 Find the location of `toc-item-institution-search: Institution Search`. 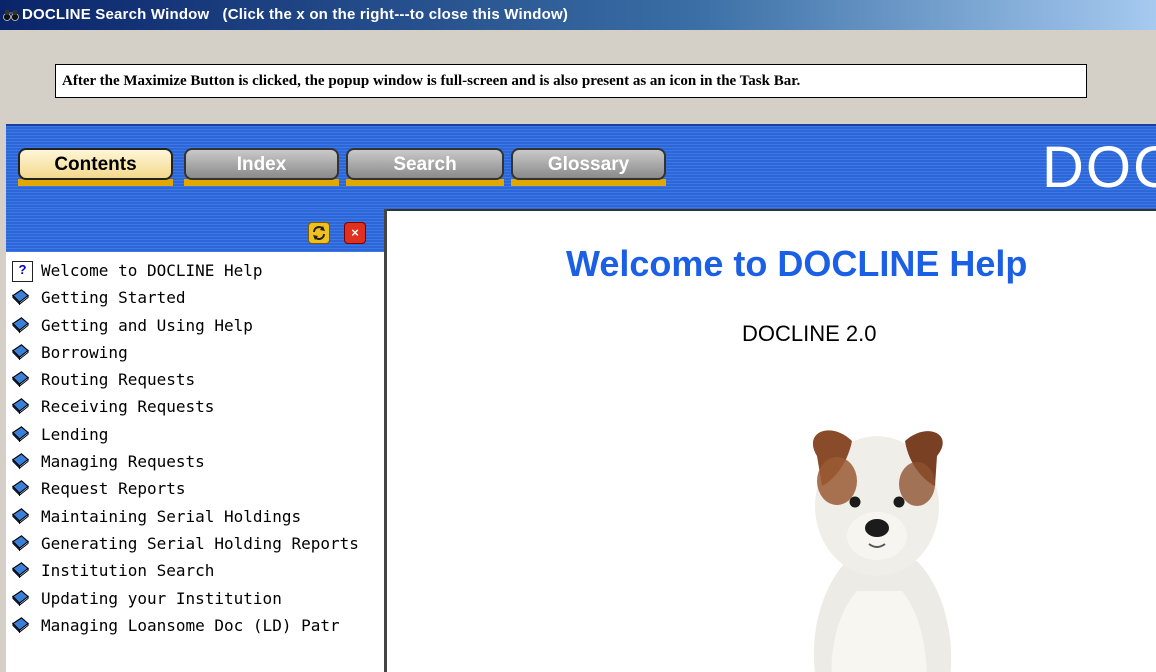

toc-item-institution-search: Institution Search is located at coordinates (195, 570).